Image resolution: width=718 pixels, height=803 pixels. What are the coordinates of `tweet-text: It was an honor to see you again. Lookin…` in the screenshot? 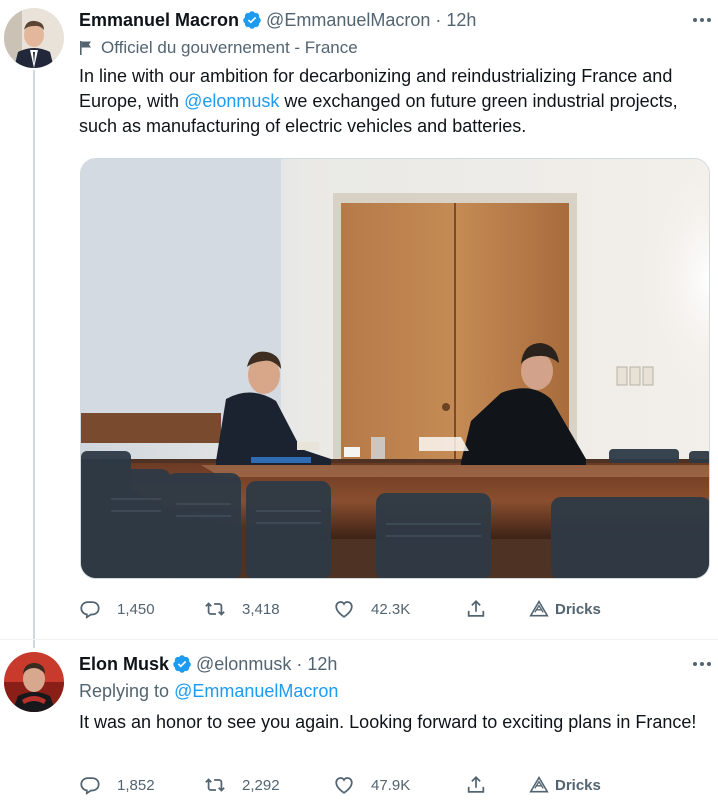 It's located at (388, 722).